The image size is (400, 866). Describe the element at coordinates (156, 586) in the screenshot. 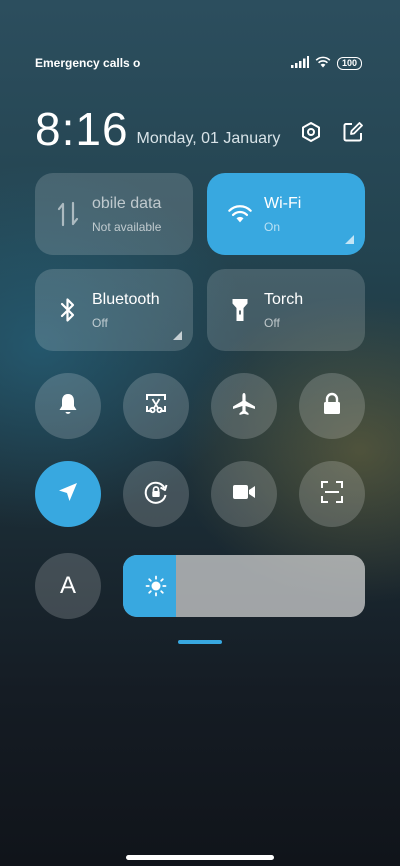

I see `sun-icon` at that location.